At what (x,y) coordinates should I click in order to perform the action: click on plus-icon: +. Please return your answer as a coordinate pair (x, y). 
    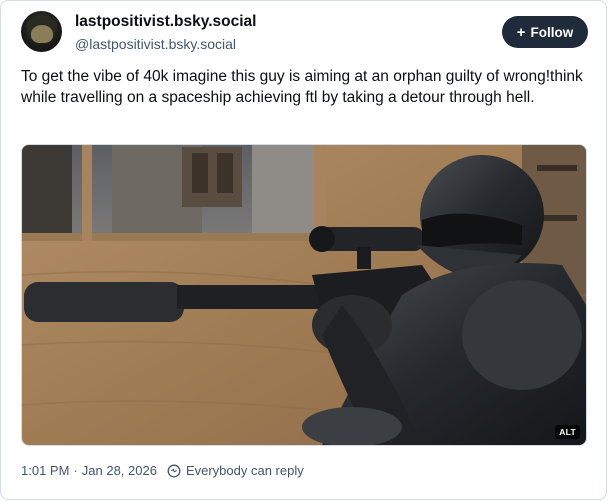
    Looking at the image, I should click on (521, 32).